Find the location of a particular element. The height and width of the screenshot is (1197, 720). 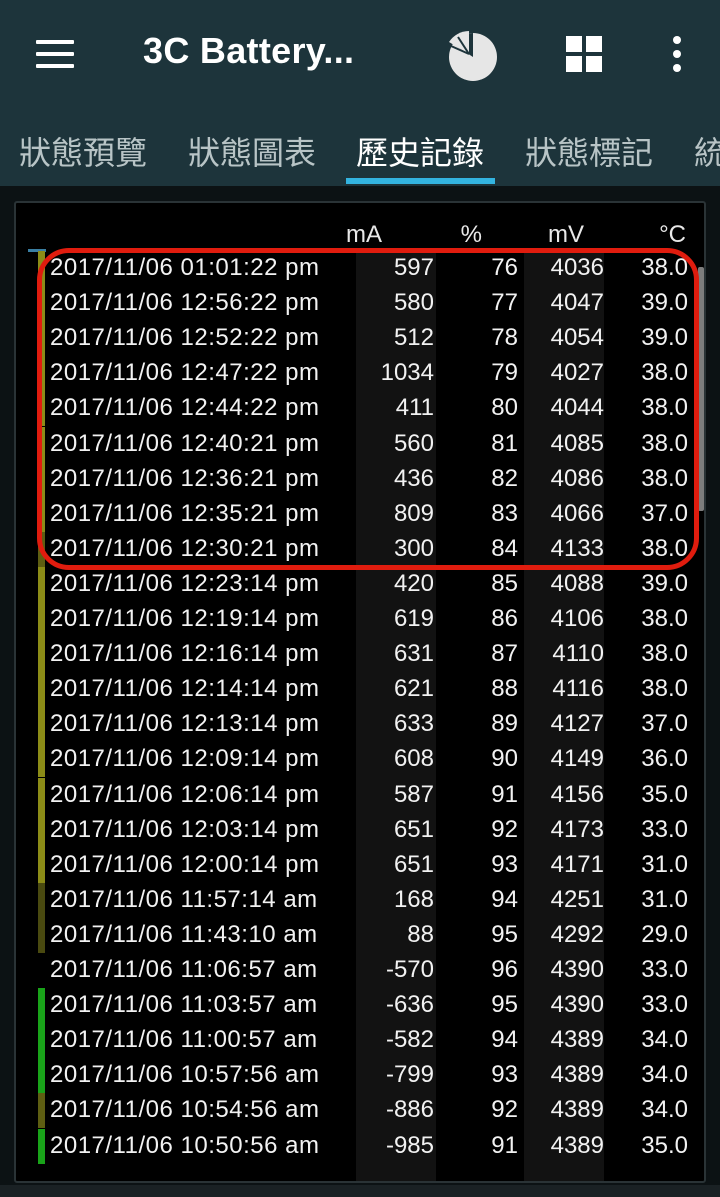

current-ma-cell: 619 is located at coordinates (413, 618).